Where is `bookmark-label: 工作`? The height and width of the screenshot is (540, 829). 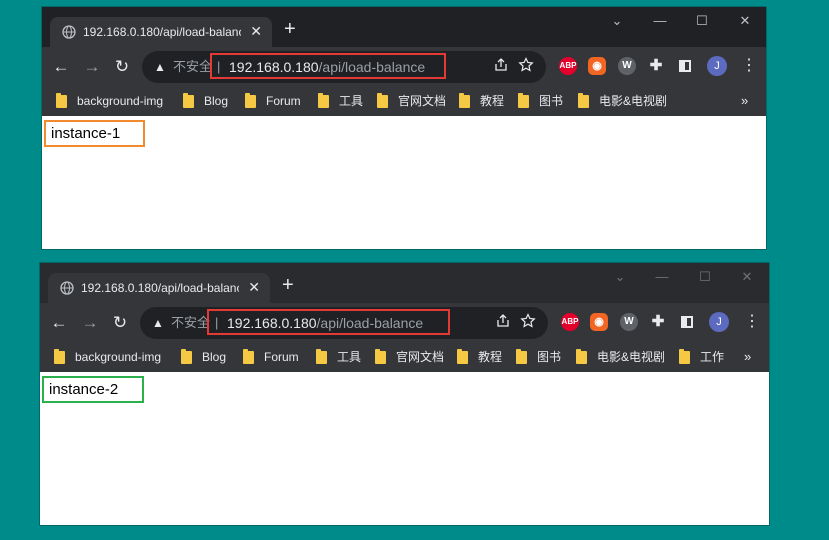 bookmark-label: 工作 is located at coordinates (712, 357).